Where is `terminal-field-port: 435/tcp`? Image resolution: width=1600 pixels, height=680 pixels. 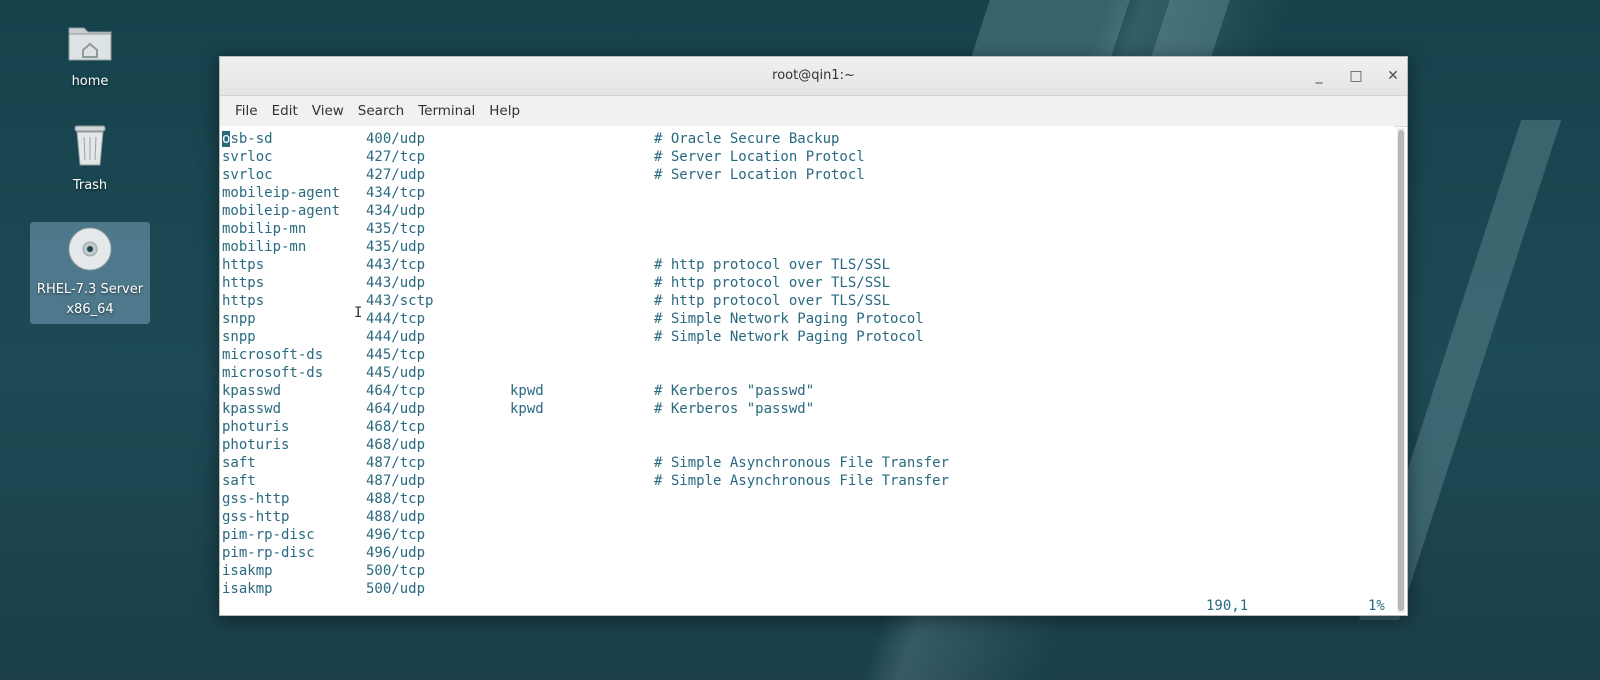 terminal-field-port: 435/tcp is located at coordinates (396, 229).